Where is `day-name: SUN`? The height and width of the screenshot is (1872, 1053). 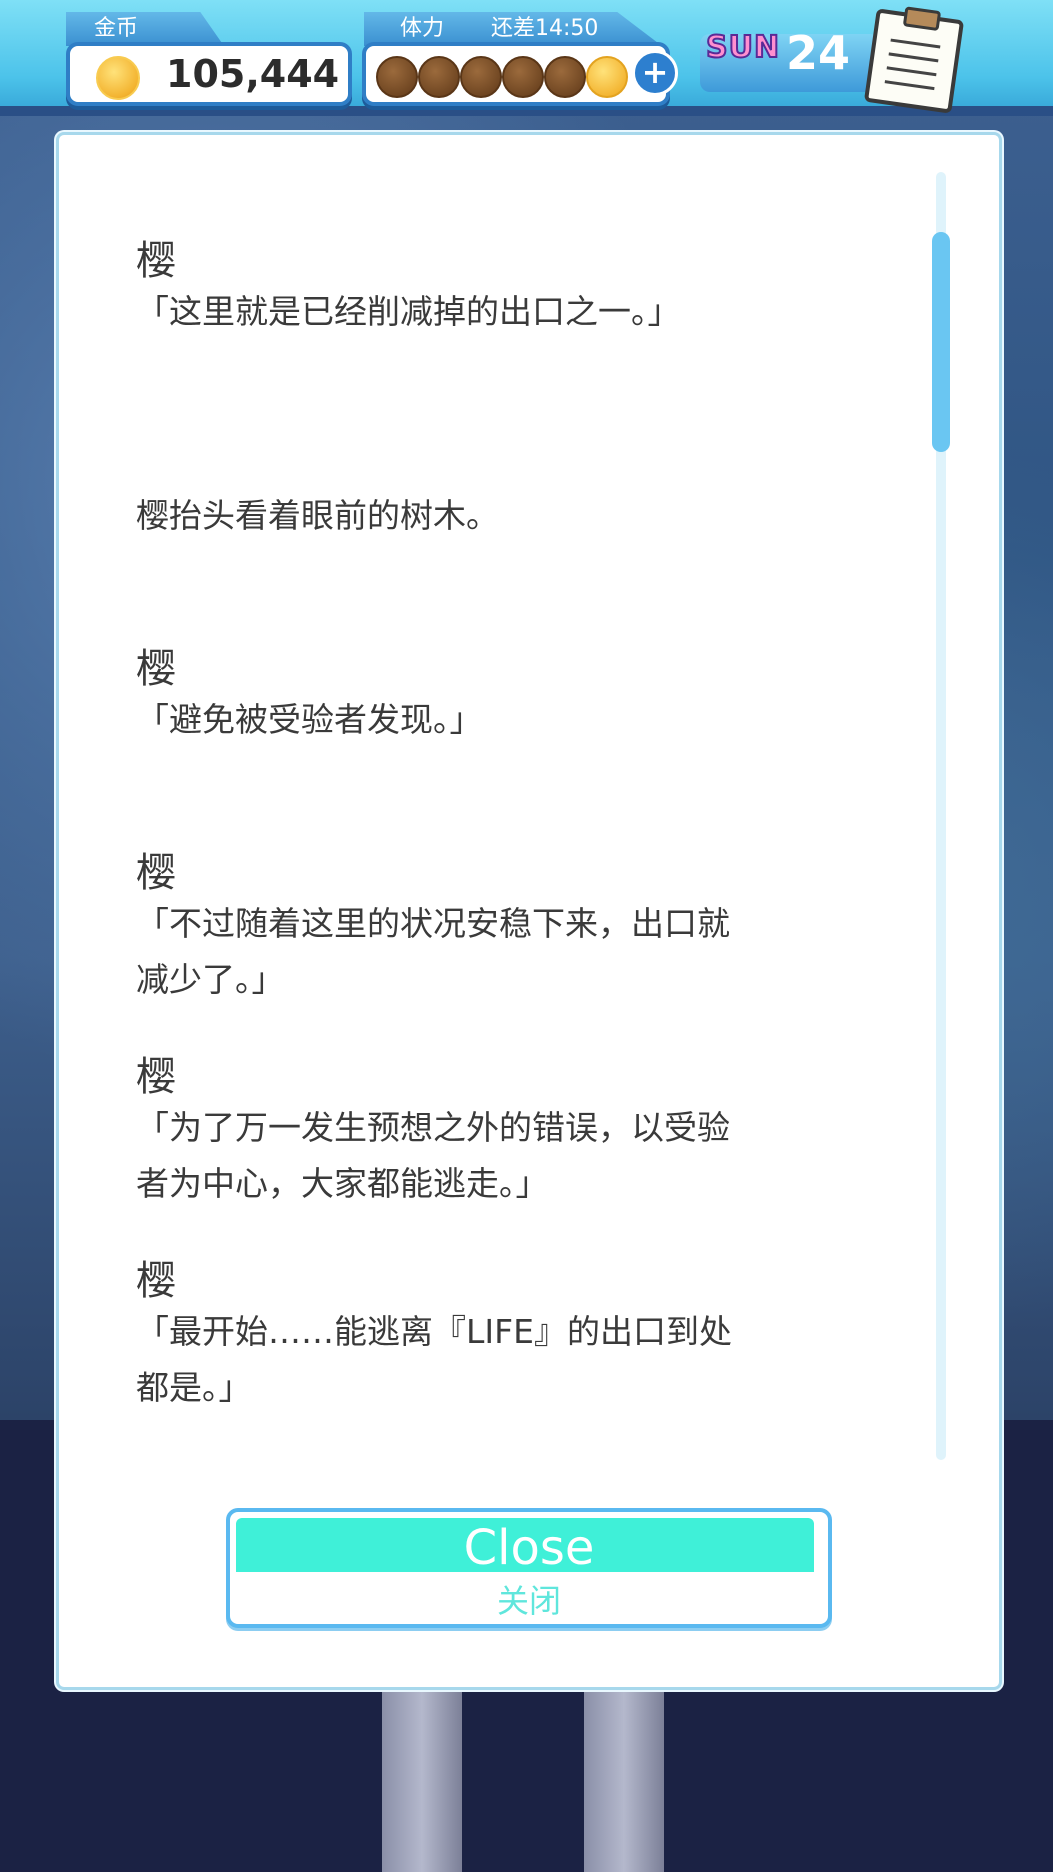
day-name: SUN is located at coordinates (743, 47).